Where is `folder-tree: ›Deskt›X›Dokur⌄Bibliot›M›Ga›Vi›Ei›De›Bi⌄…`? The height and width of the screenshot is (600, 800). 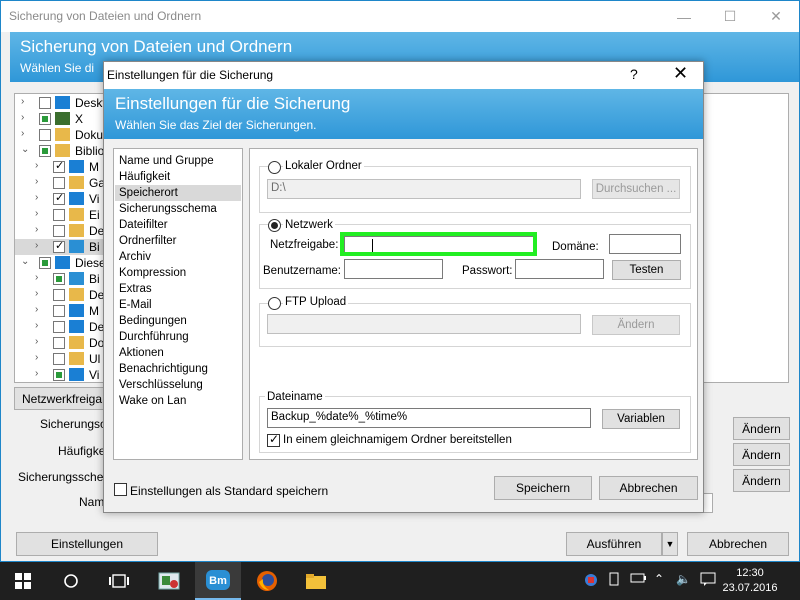
folder-tree: ›Deskt›X›Dokur⌄Bibliot›M›Ga›Vi›Ei›De›Bi⌄… is located at coordinates (61, 238).